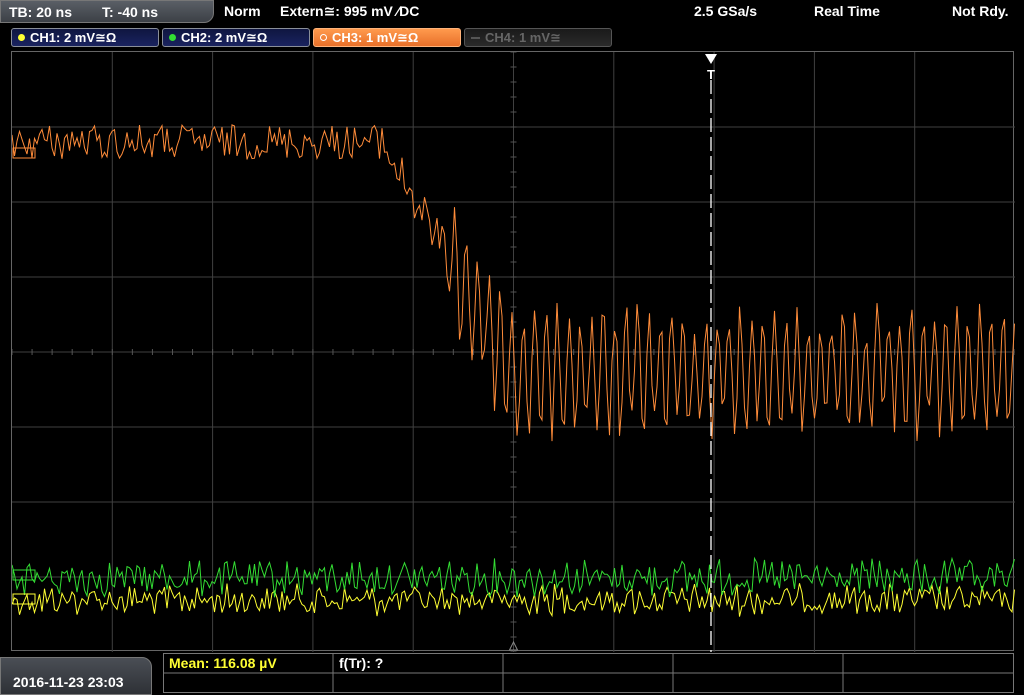 This screenshot has width=1024, height=695. Describe the element at coordinates (726, 11) in the screenshot. I see `sample-rate: 2.5 GSa/s` at that location.